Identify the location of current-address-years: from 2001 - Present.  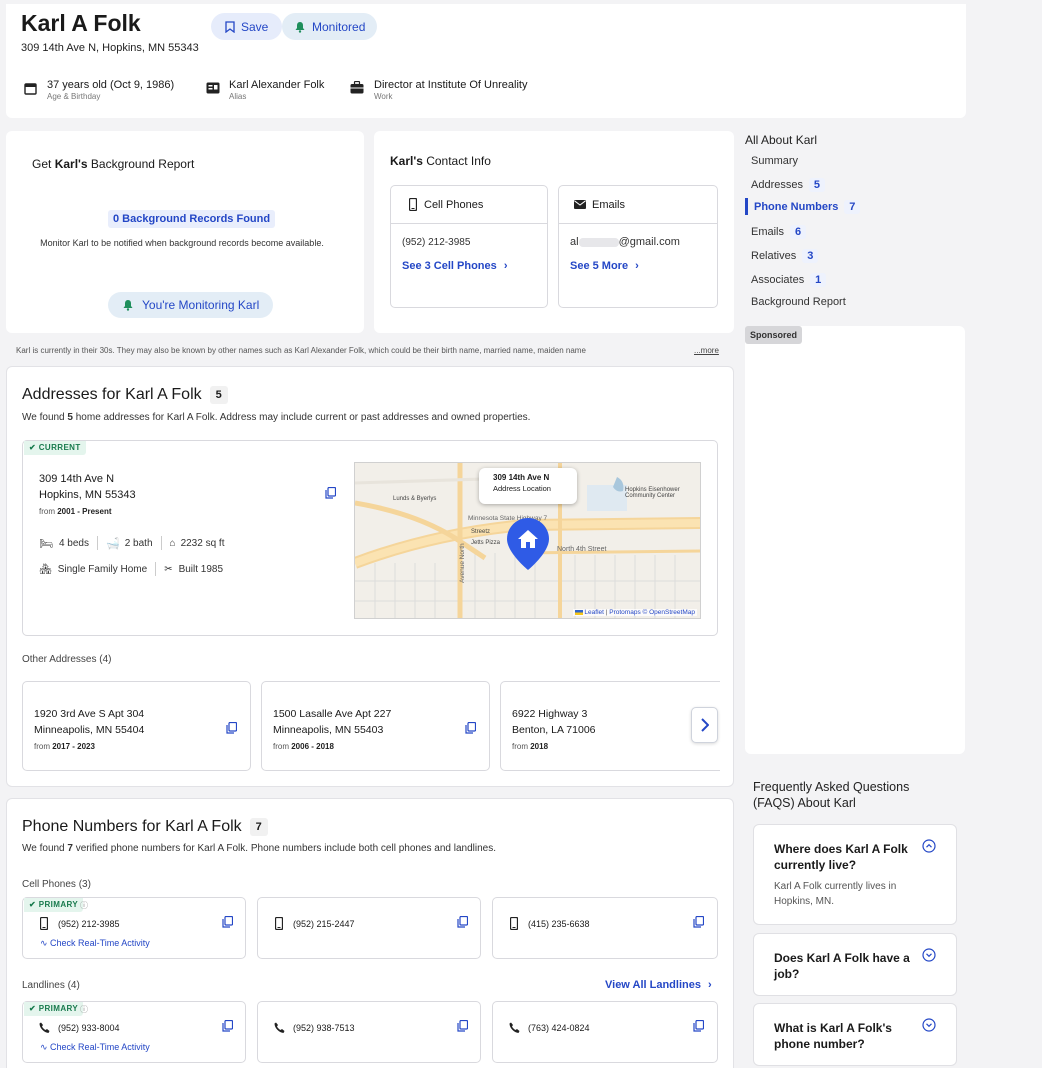
(75, 511).